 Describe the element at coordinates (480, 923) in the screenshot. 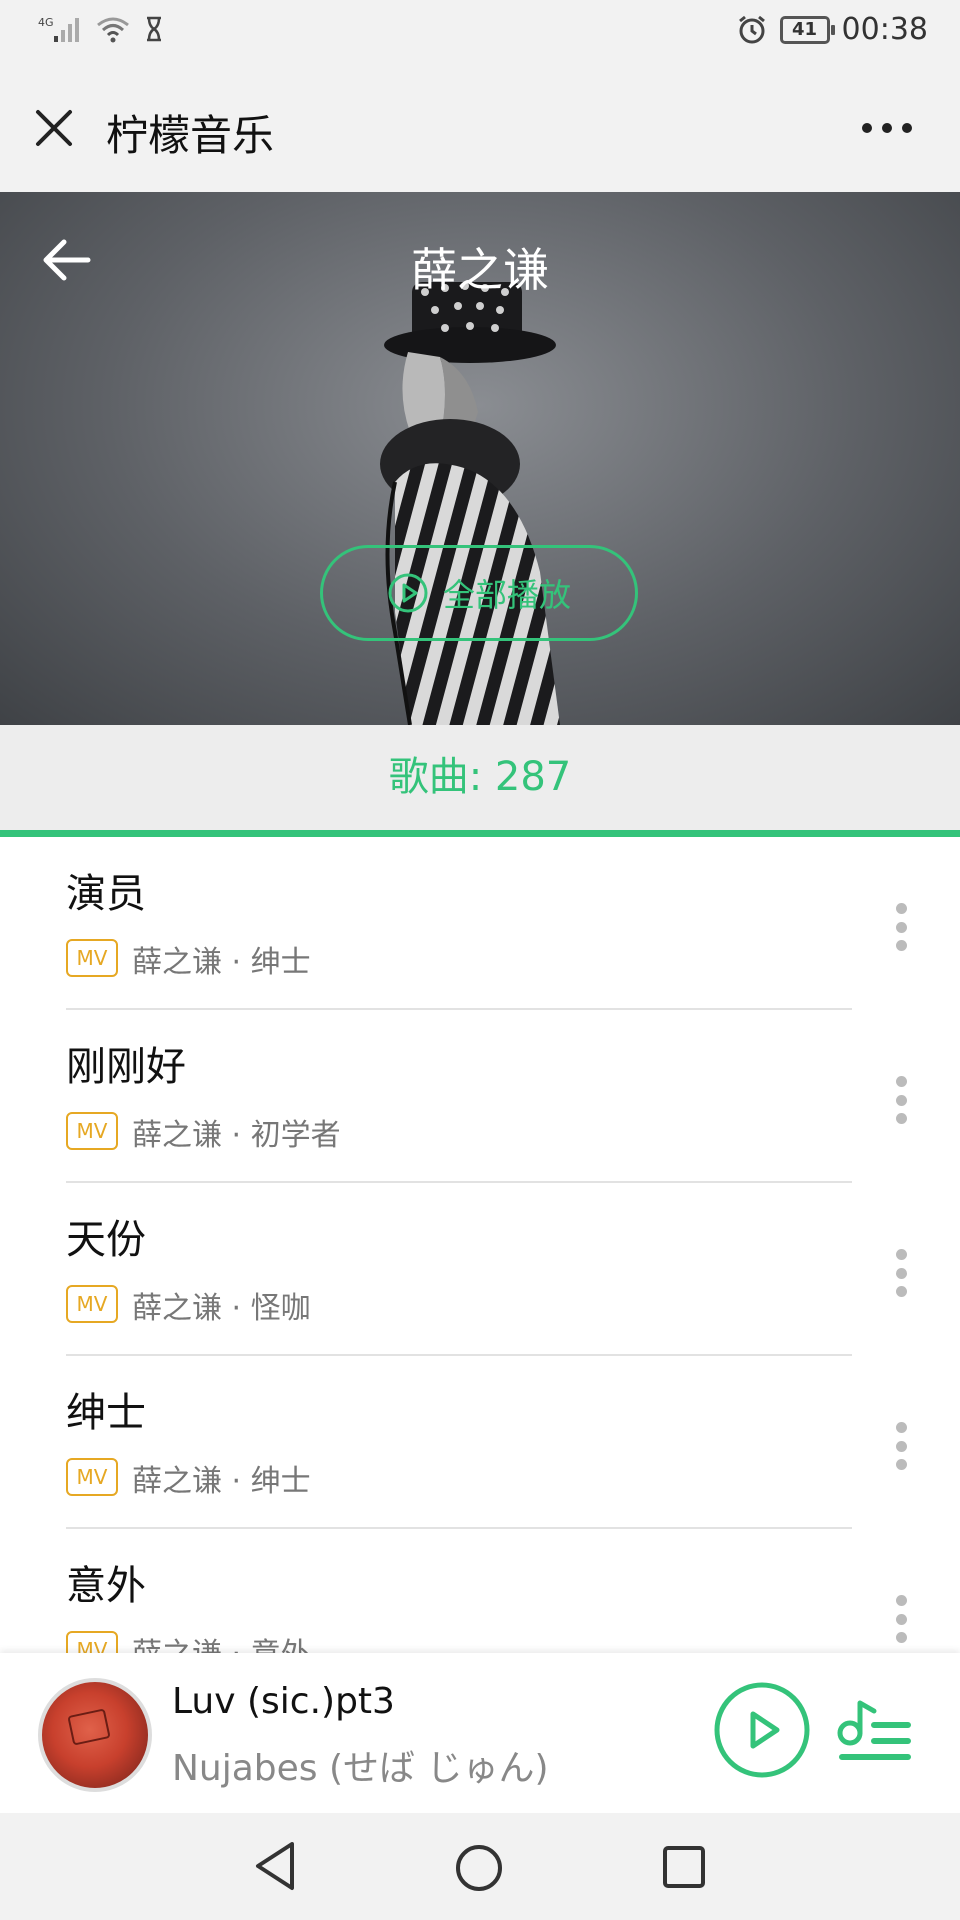

I see `song-row: 演员 MV 薛之谦 · 绅士` at that location.